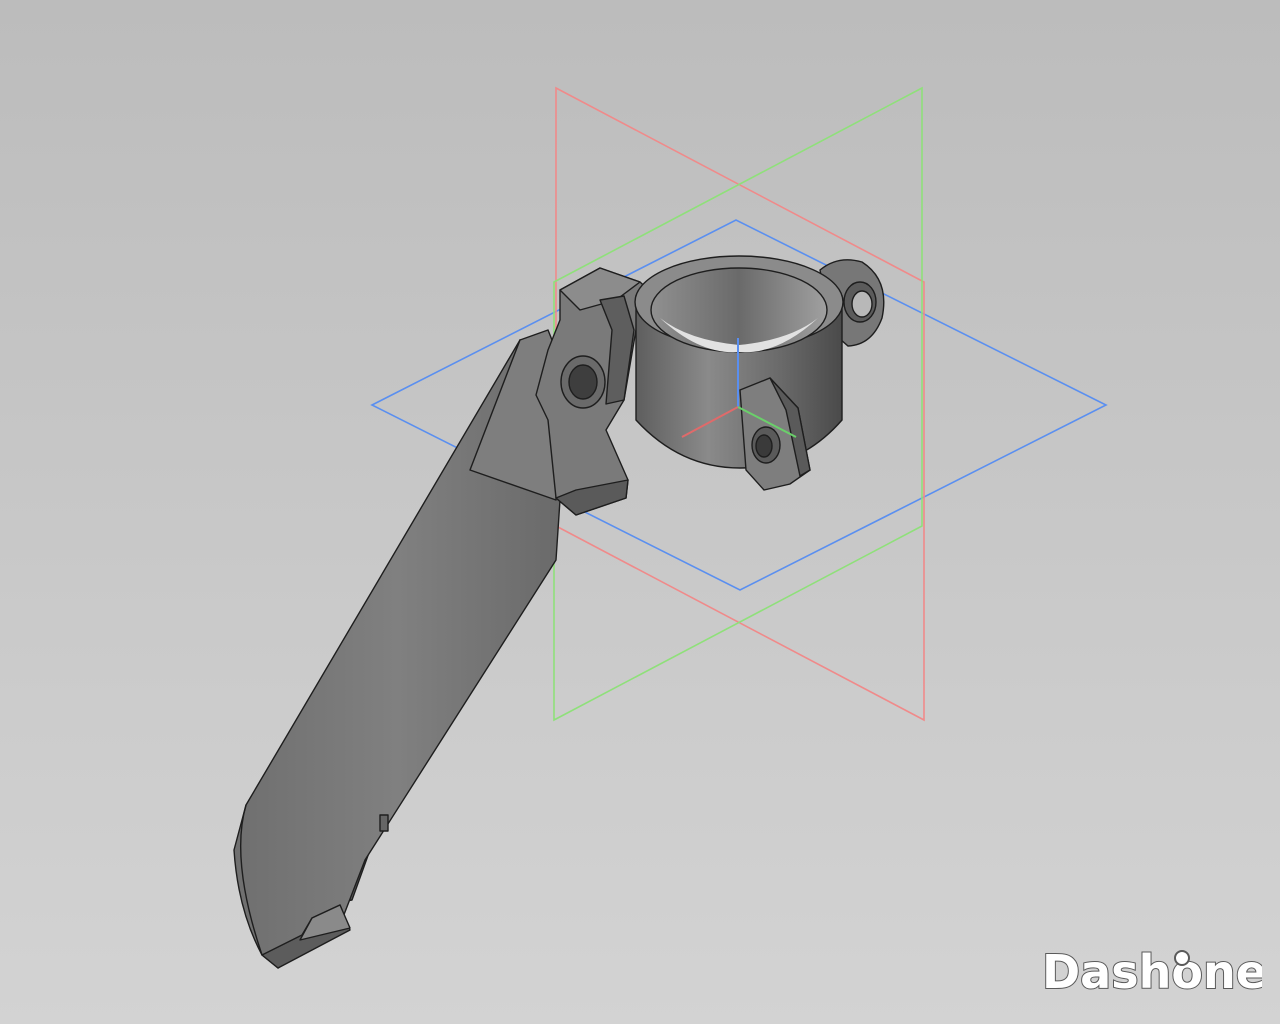  I want to click on logo-text: Dashone, so click(1152, 972).